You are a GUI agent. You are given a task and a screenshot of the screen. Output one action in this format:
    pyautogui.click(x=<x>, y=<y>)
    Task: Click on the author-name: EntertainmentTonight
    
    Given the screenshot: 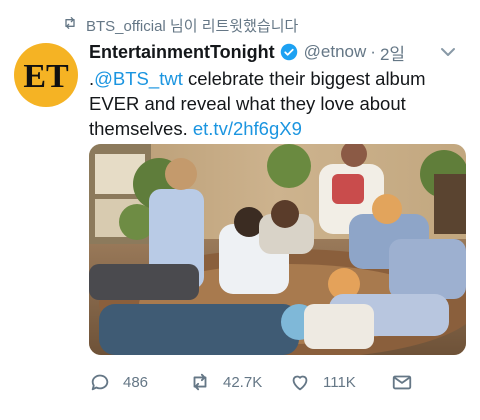 What is the action you would take?
    pyautogui.click(x=182, y=52)
    